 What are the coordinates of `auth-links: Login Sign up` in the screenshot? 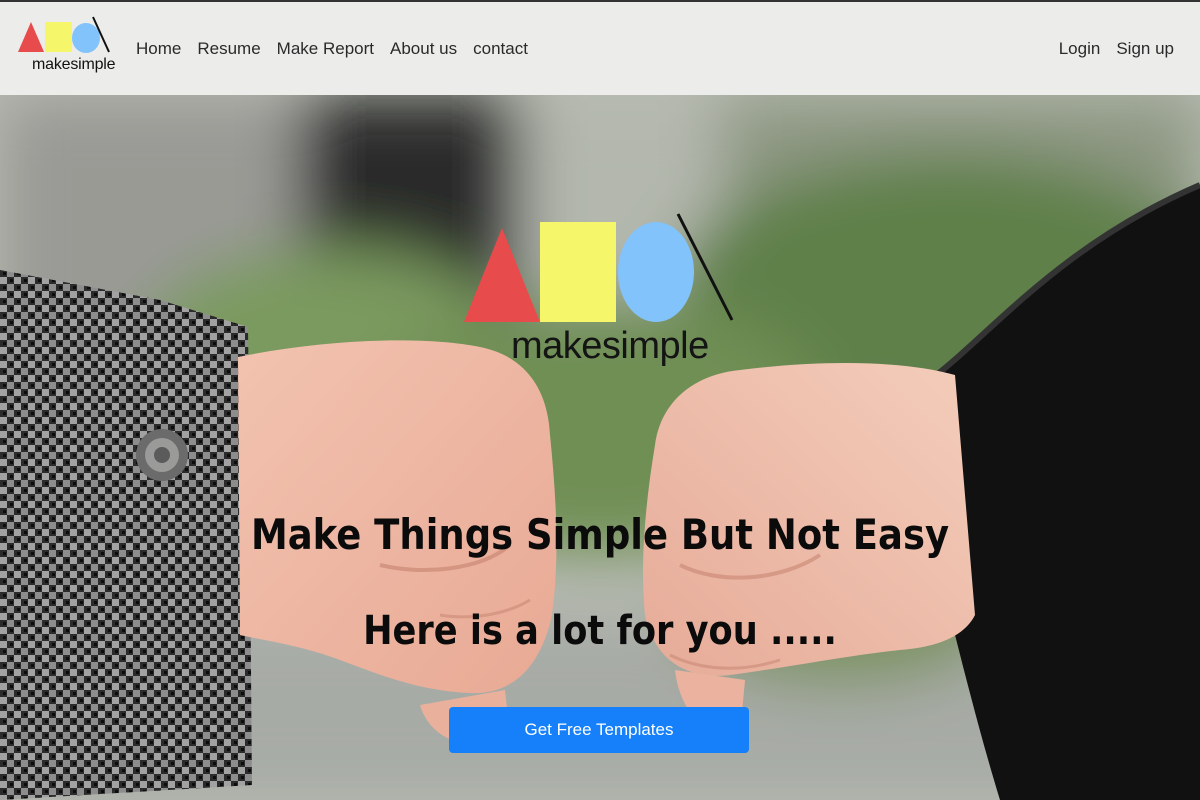 It's located at (1116, 49).